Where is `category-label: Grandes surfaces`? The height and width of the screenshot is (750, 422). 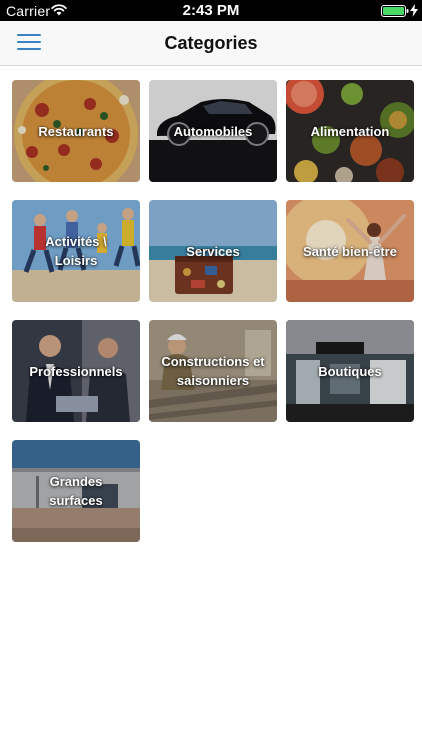
category-label: Grandes surfaces is located at coordinates (76, 491).